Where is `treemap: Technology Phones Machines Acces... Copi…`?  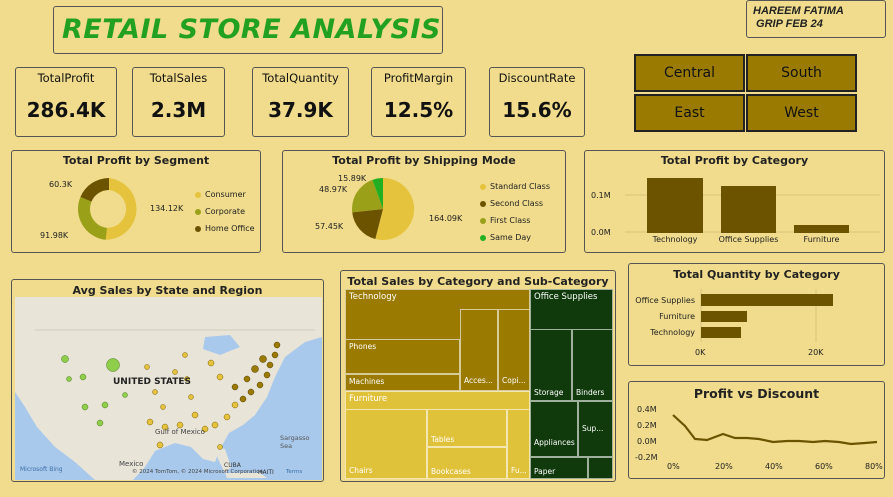 treemap: Technology Phones Machines Acces... Copi… is located at coordinates (479, 384).